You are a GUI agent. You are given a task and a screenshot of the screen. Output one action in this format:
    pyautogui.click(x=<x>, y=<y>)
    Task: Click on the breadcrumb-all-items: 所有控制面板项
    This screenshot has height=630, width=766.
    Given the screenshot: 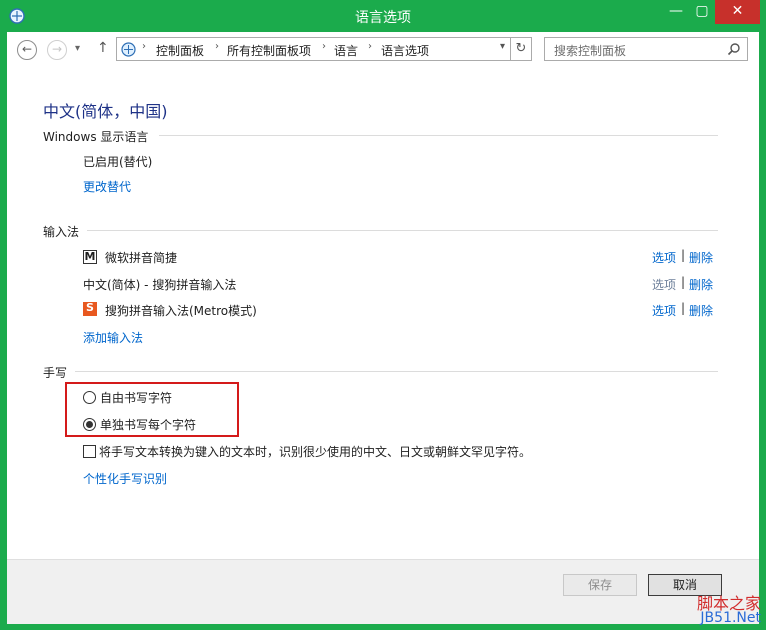 What is the action you would take?
    pyautogui.click(x=269, y=50)
    